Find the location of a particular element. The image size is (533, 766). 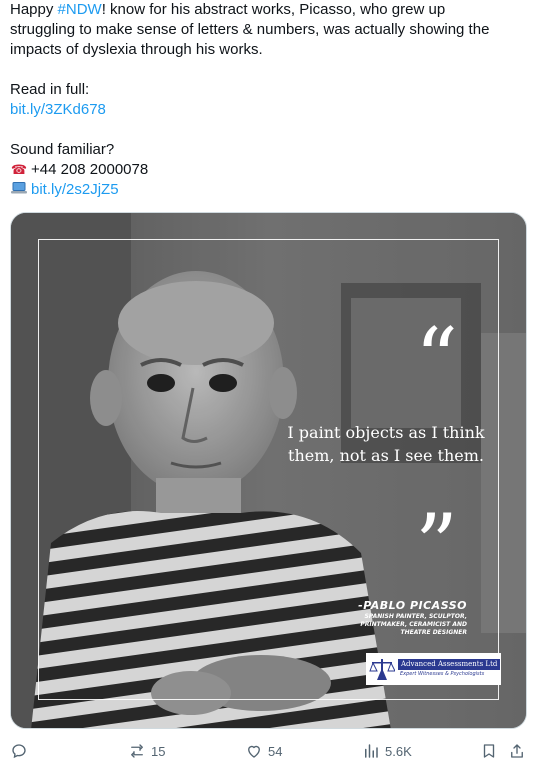

author-desc-line-2: PRINTMAKER, CERAMICIST AND is located at coordinates (413, 624).